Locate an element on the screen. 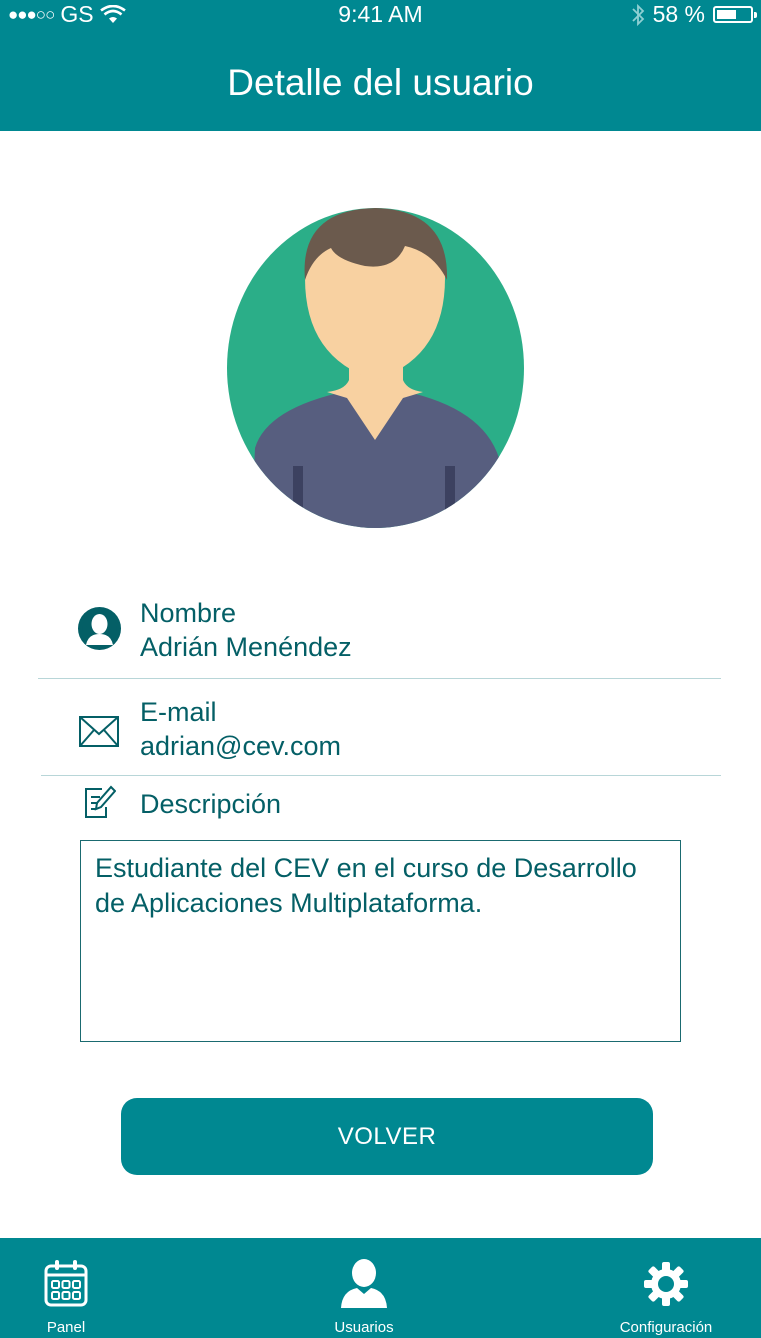 This screenshot has width=761, height=1338. user-icon is located at coordinates (364, 1283).